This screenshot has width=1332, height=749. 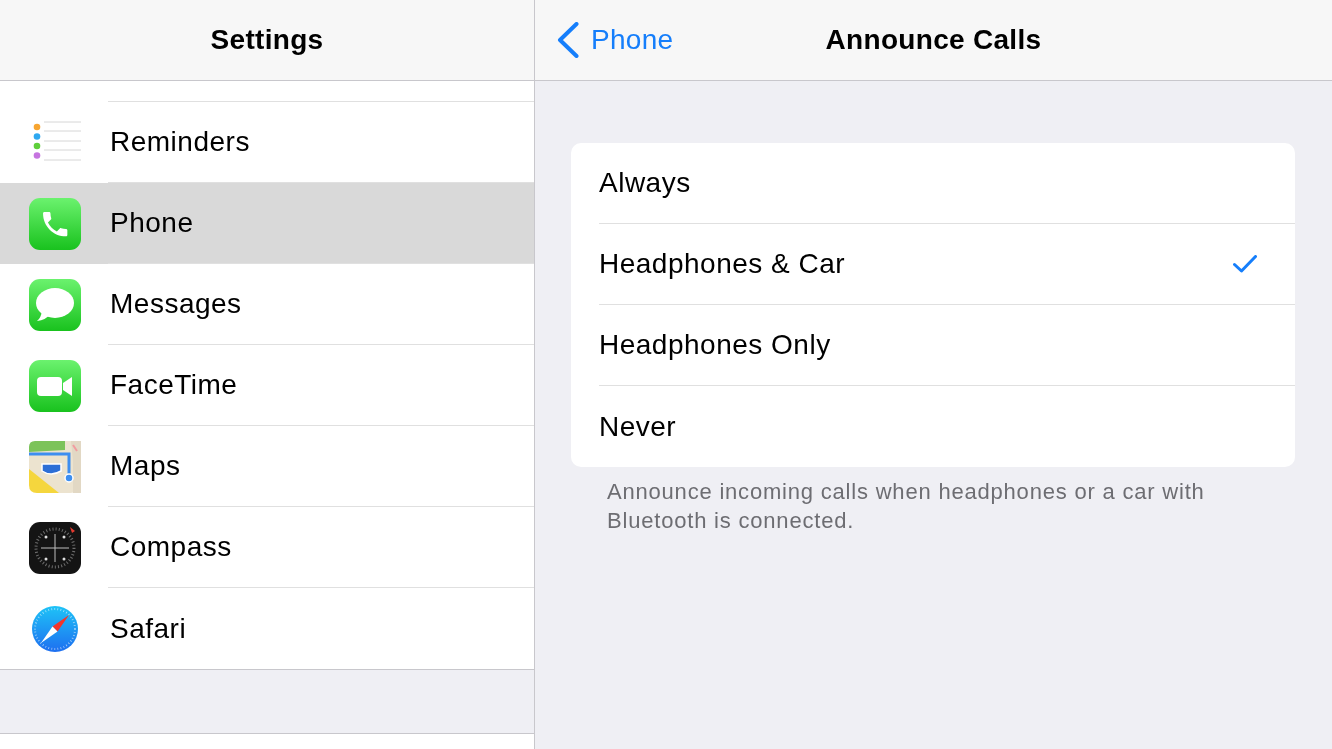 What do you see at coordinates (933, 40) in the screenshot?
I see `navigation-title: Announce Calls` at bounding box center [933, 40].